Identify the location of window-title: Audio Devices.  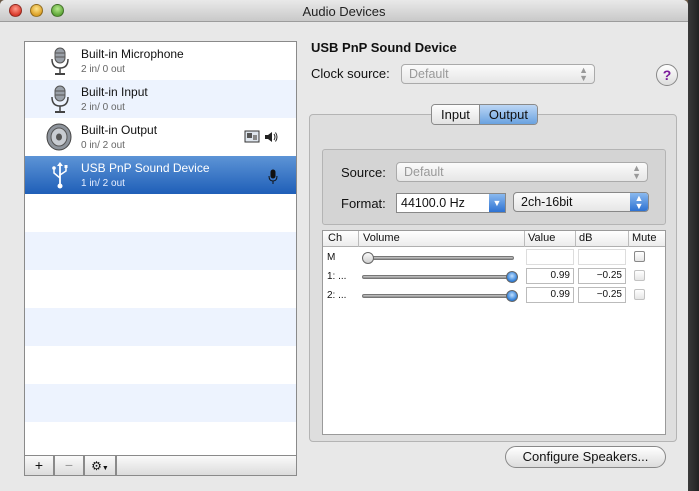
(344, 11).